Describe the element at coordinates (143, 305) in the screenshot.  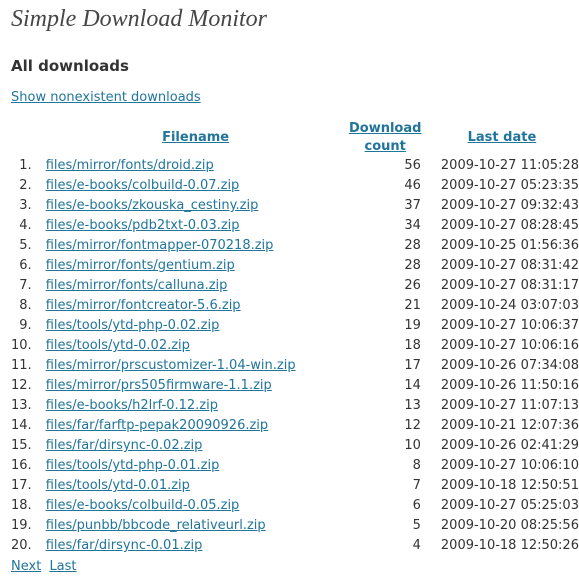
I see `file-link: files/mirror/fontcreator-5.6.zip` at that location.